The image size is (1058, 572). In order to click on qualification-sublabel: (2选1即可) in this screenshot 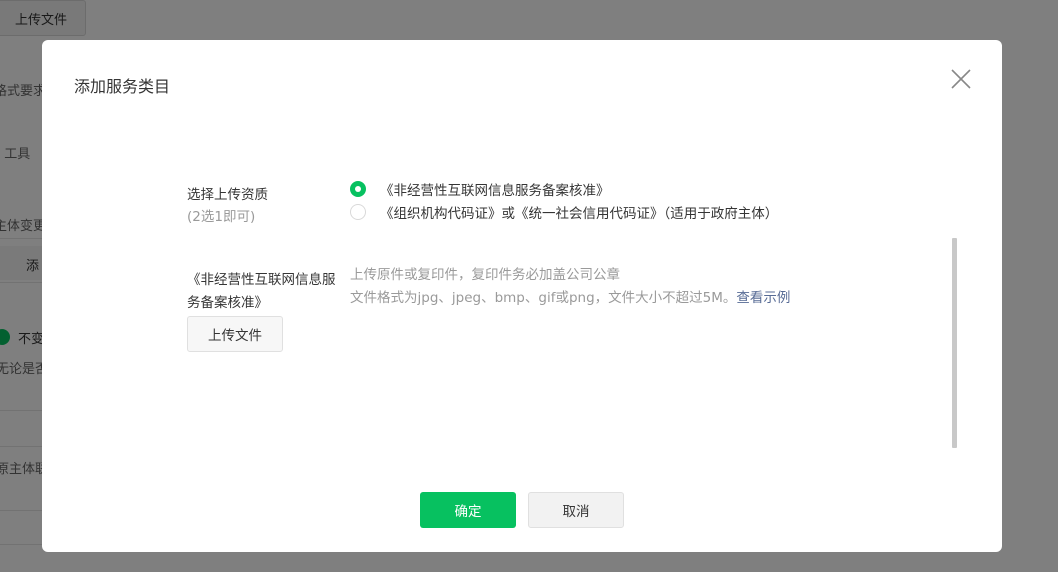, I will do `click(221, 217)`.